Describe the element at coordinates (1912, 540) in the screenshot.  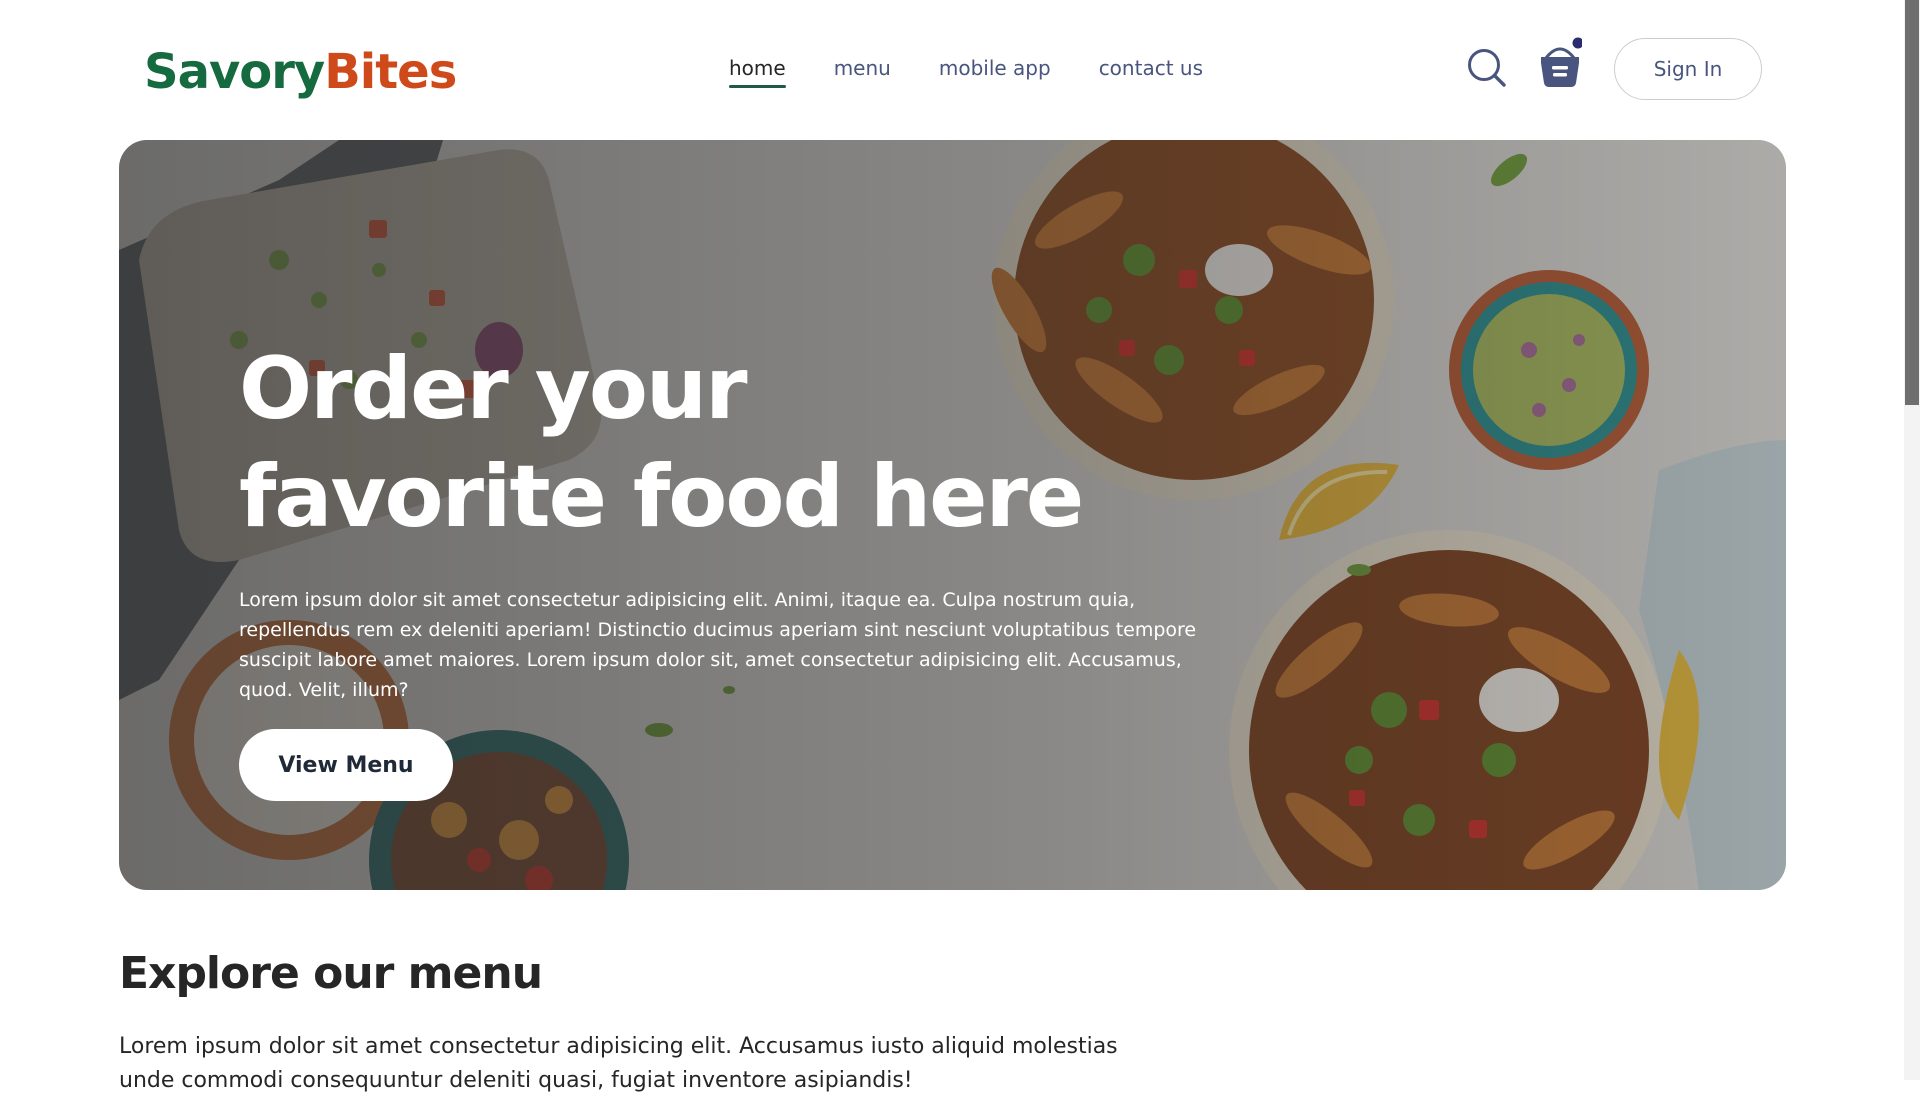
I see `scrollbar` at that location.